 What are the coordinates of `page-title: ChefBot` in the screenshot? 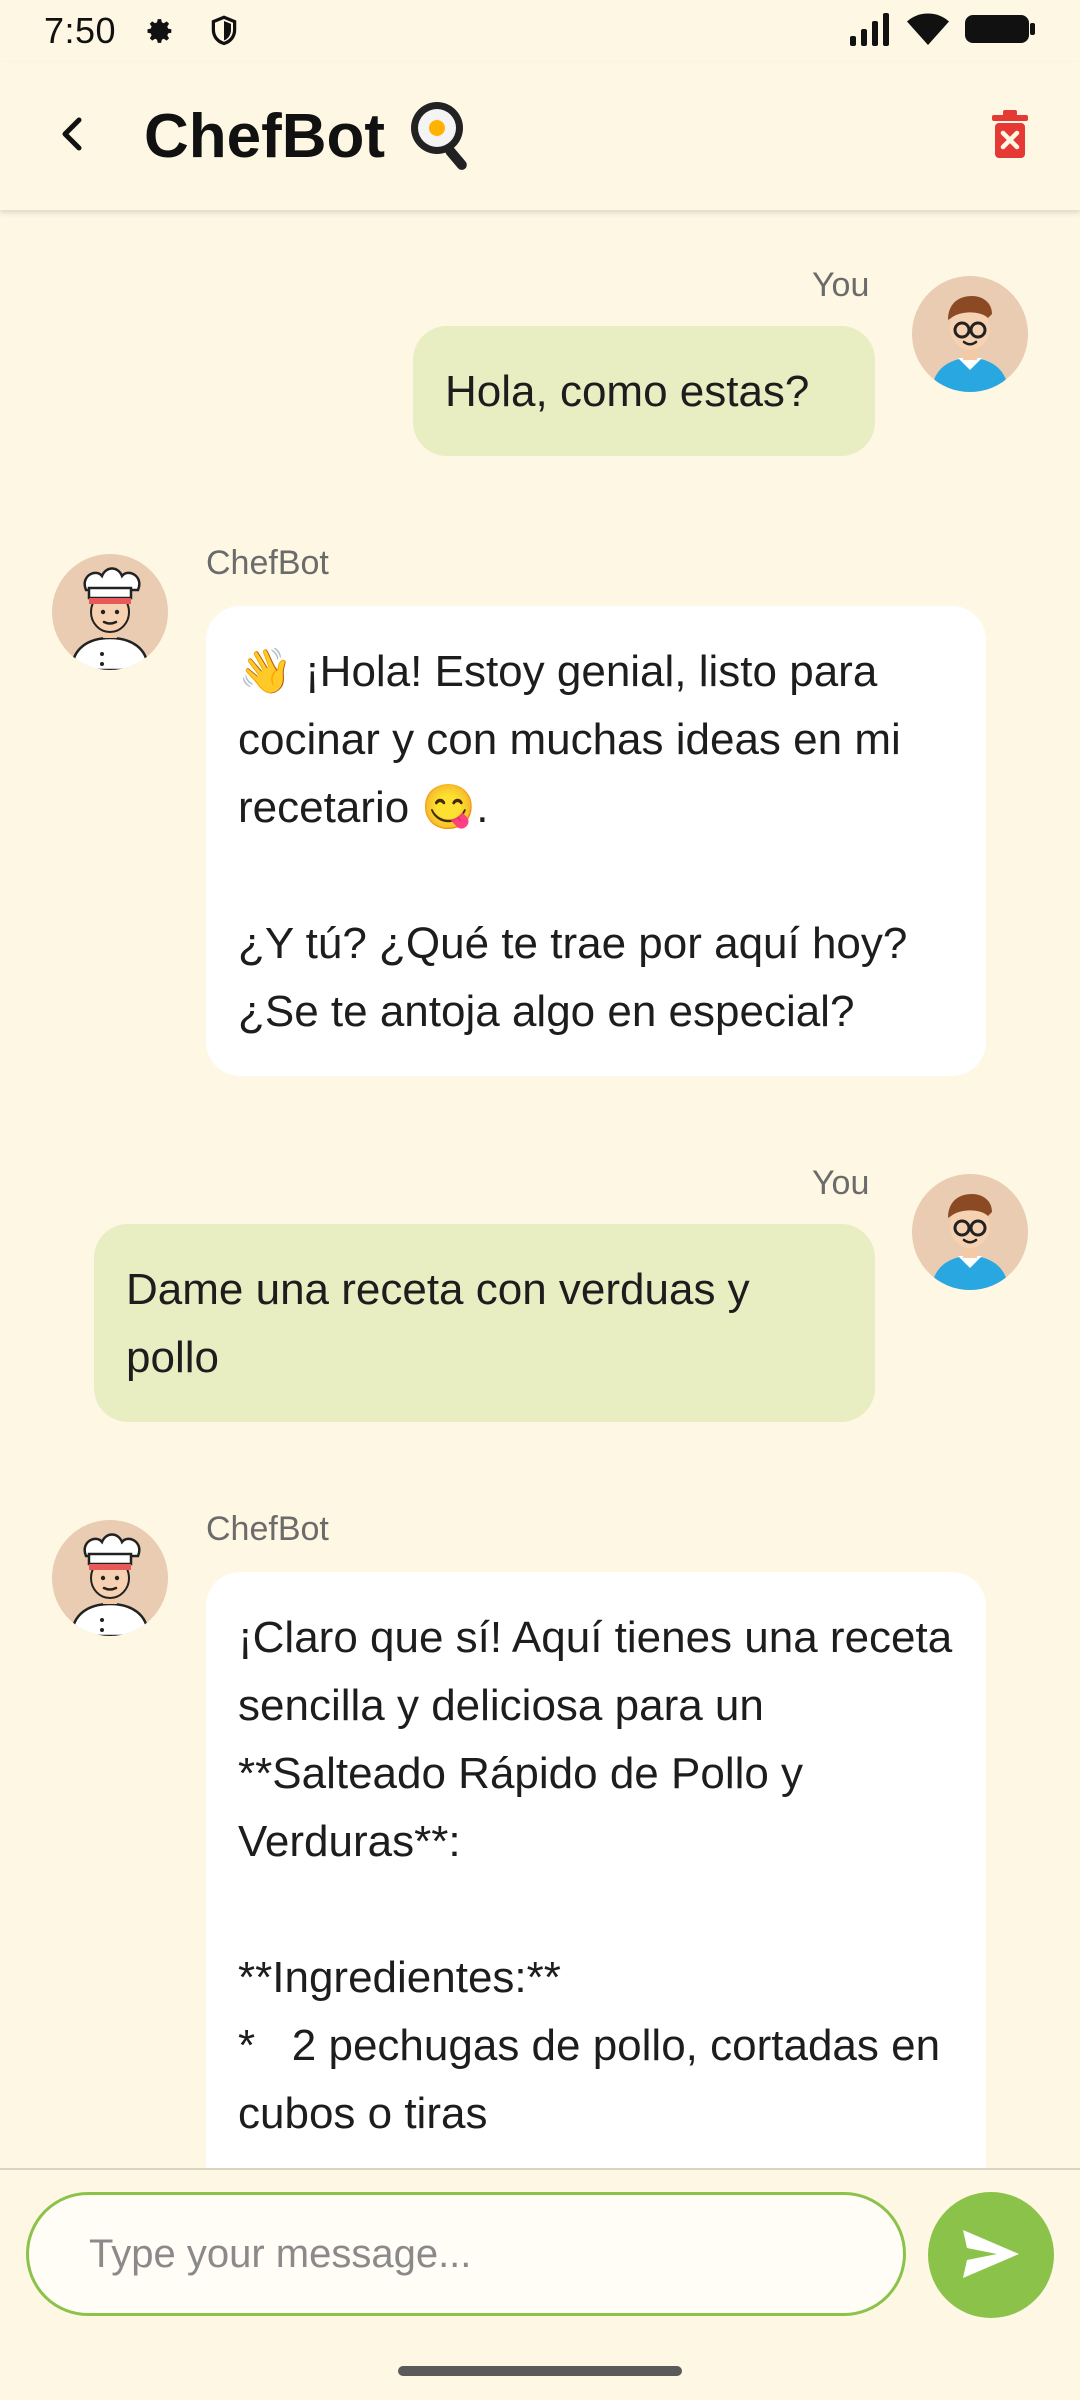 It's located at (265, 136).